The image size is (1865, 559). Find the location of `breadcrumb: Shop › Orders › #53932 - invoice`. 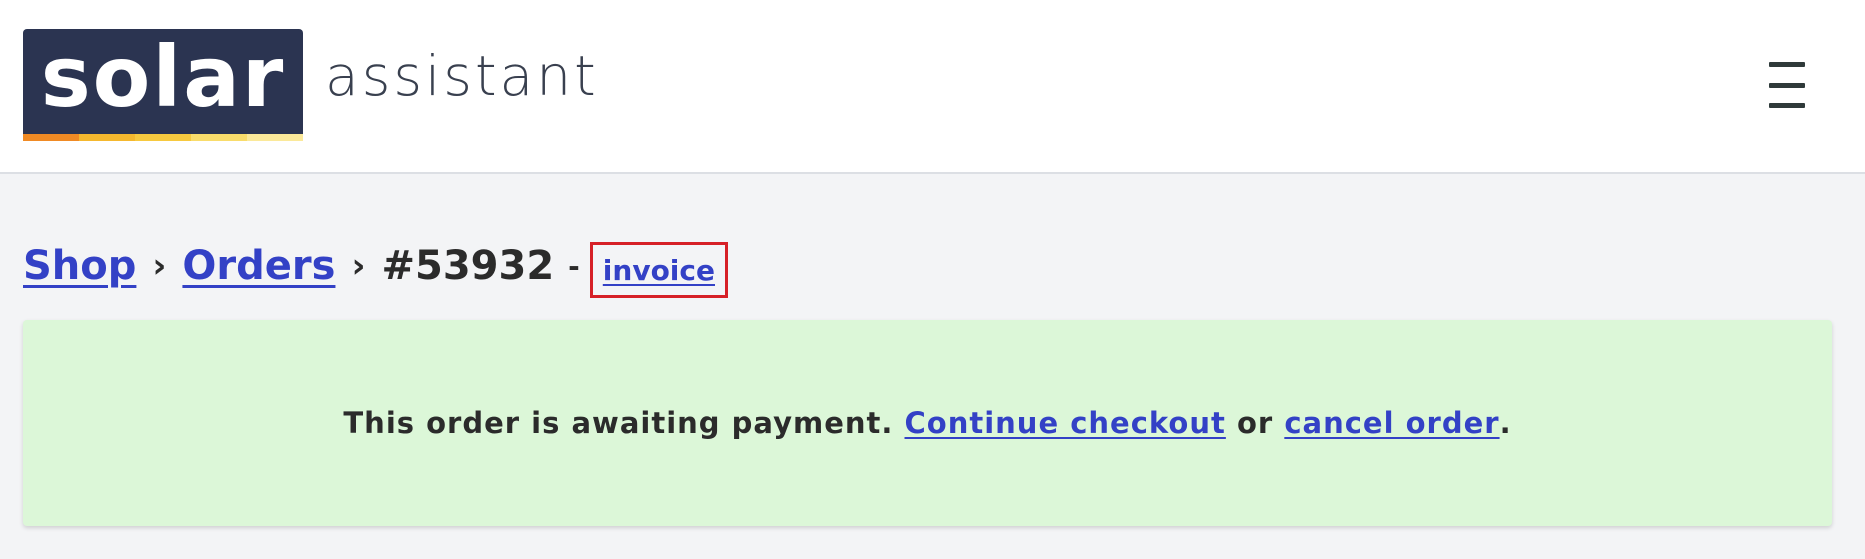

breadcrumb: Shop › Orders › #53932 - invoice is located at coordinates (375, 267).